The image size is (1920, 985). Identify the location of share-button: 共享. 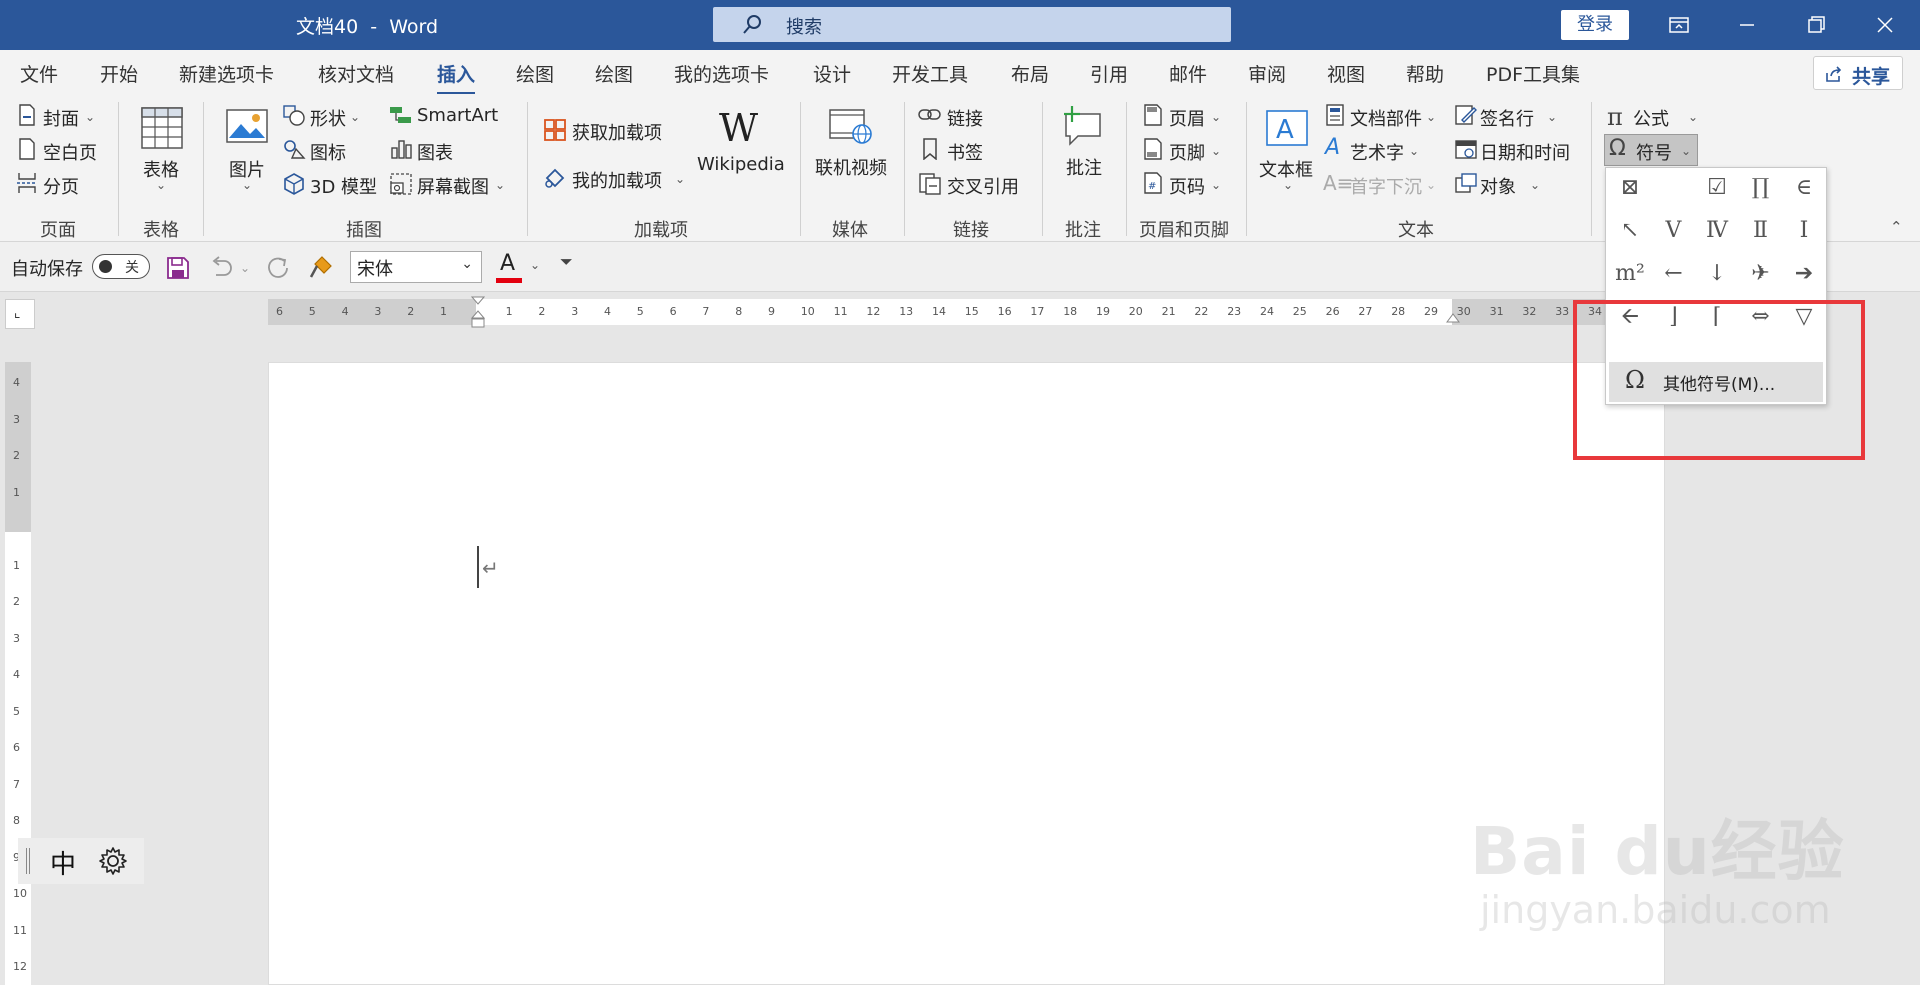
(1858, 73).